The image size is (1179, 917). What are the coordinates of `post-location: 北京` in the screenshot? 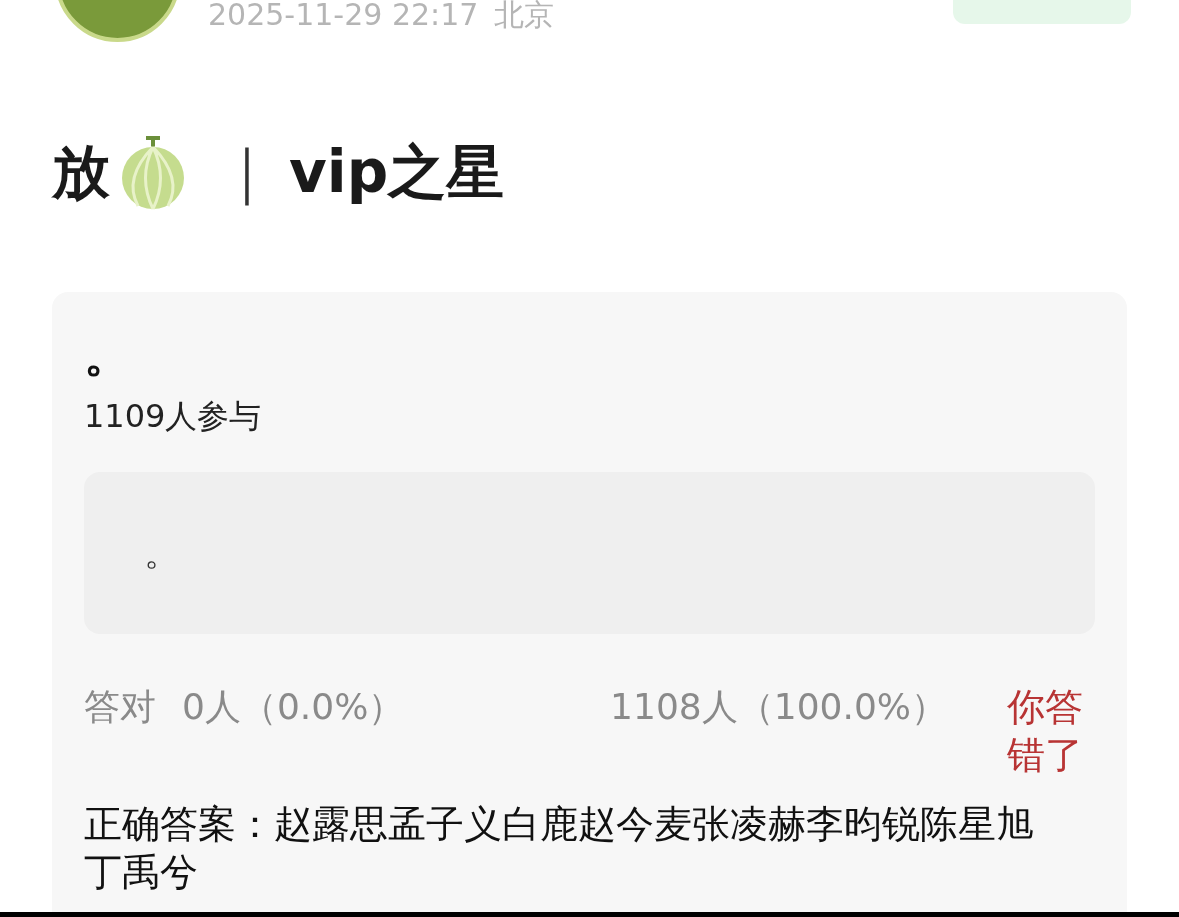 It's located at (524, 15).